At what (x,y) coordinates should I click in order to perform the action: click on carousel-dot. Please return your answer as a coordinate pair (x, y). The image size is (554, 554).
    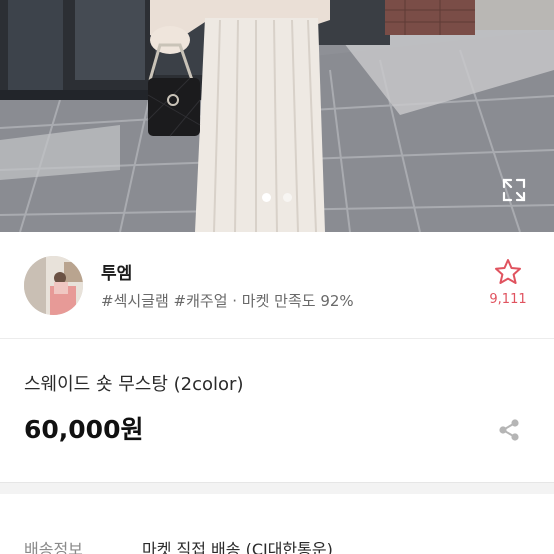
    Looking at the image, I should click on (287, 197).